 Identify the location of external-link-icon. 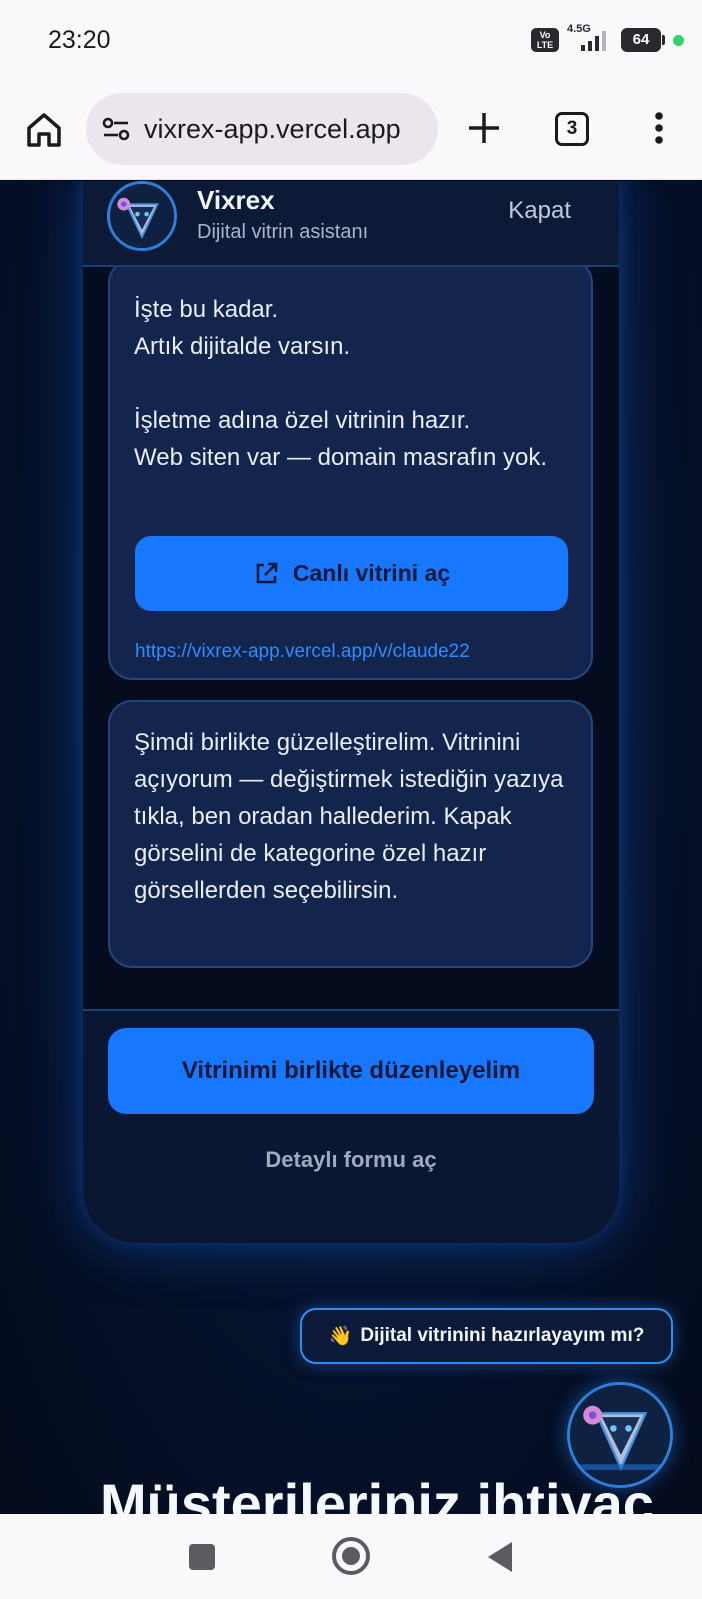
(267, 572).